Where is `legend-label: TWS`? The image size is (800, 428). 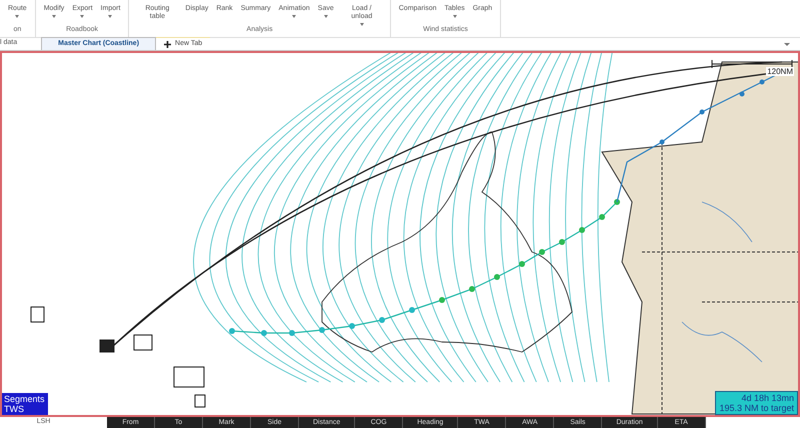
legend-label: TWS is located at coordinates (14, 409).